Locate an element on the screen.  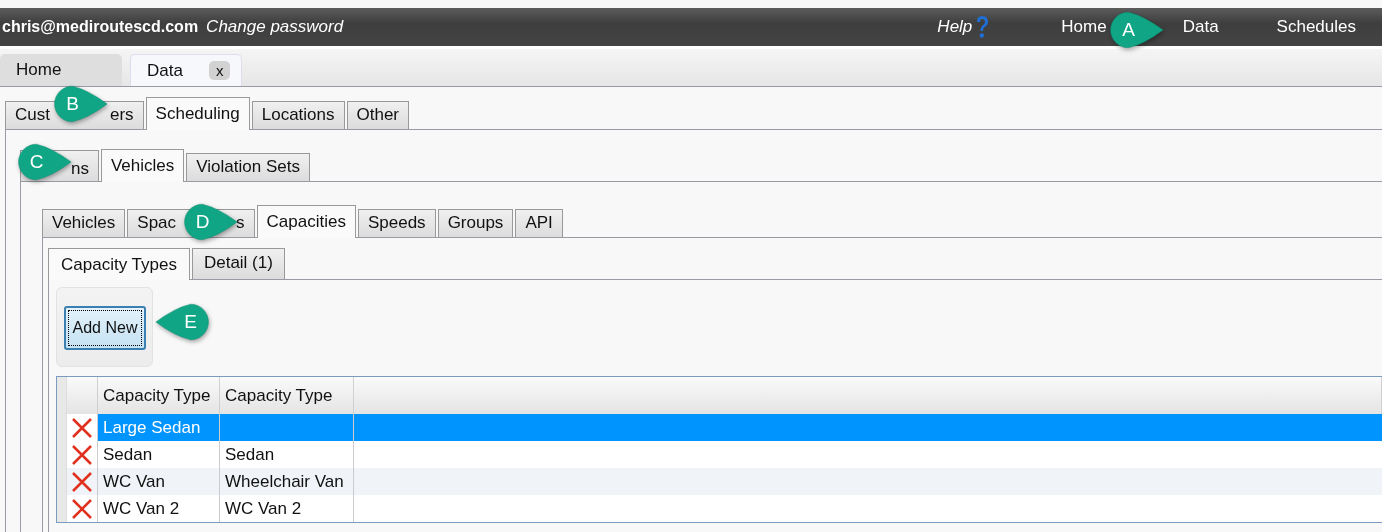
tab: Capacity Types is located at coordinates (119, 264).